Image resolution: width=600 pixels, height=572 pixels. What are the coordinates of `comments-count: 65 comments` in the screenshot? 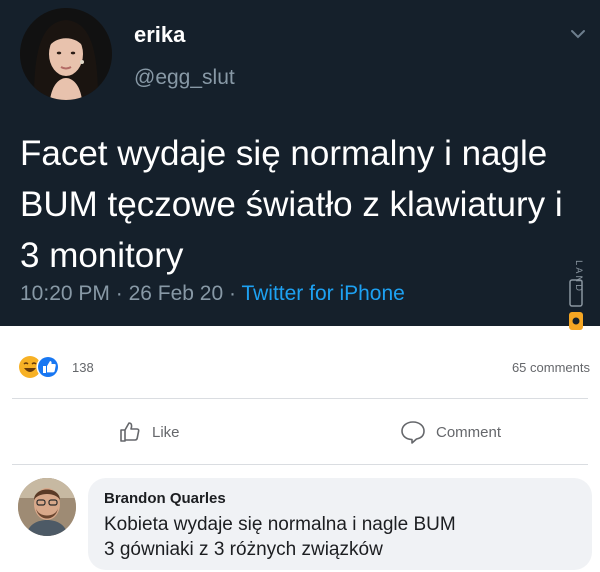 It's located at (551, 367).